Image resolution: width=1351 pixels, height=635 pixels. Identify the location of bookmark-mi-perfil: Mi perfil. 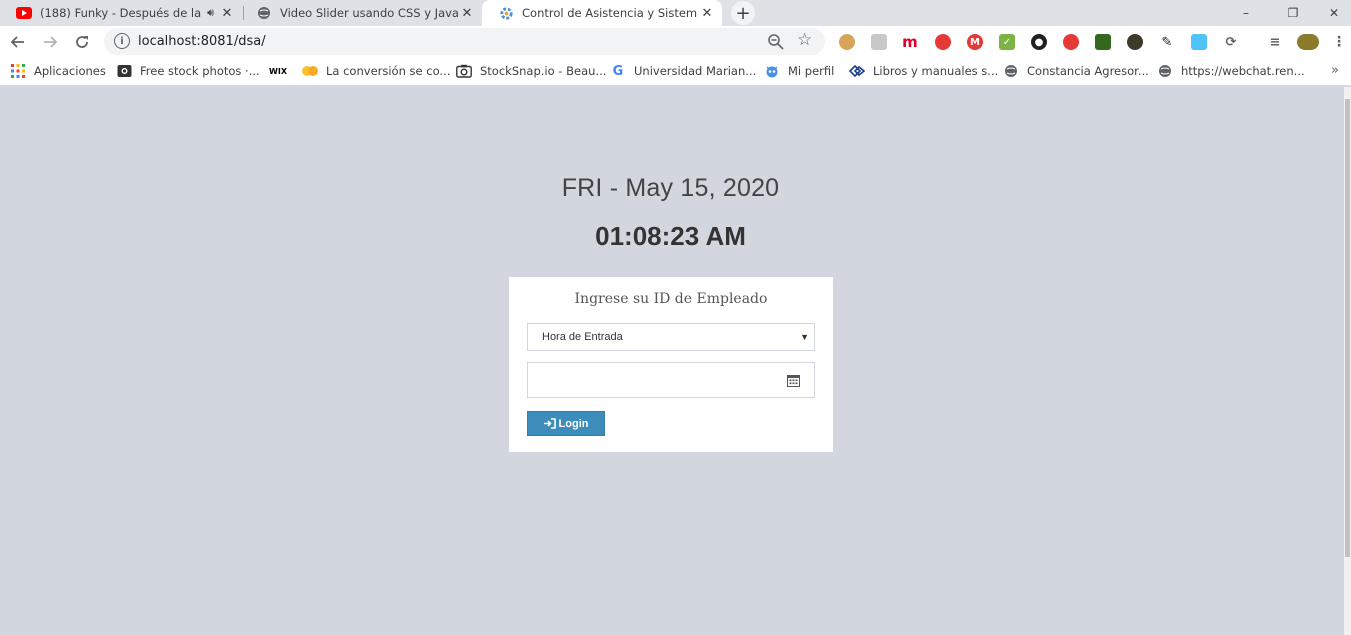
(799, 71).